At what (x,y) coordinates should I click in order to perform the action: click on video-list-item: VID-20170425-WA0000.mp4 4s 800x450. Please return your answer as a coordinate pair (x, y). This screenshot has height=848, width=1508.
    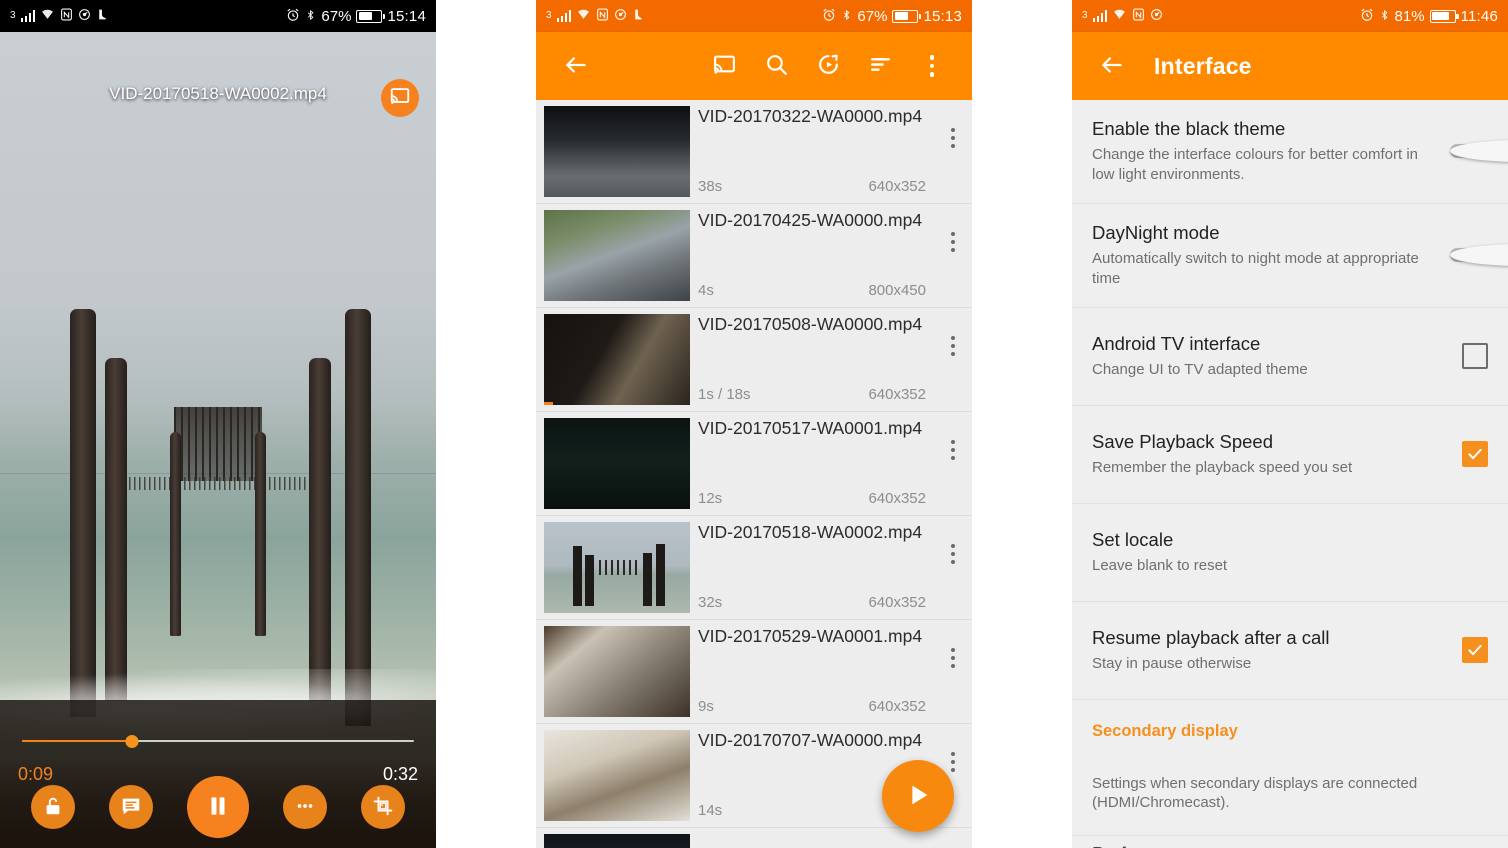
    Looking at the image, I should click on (754, 256).